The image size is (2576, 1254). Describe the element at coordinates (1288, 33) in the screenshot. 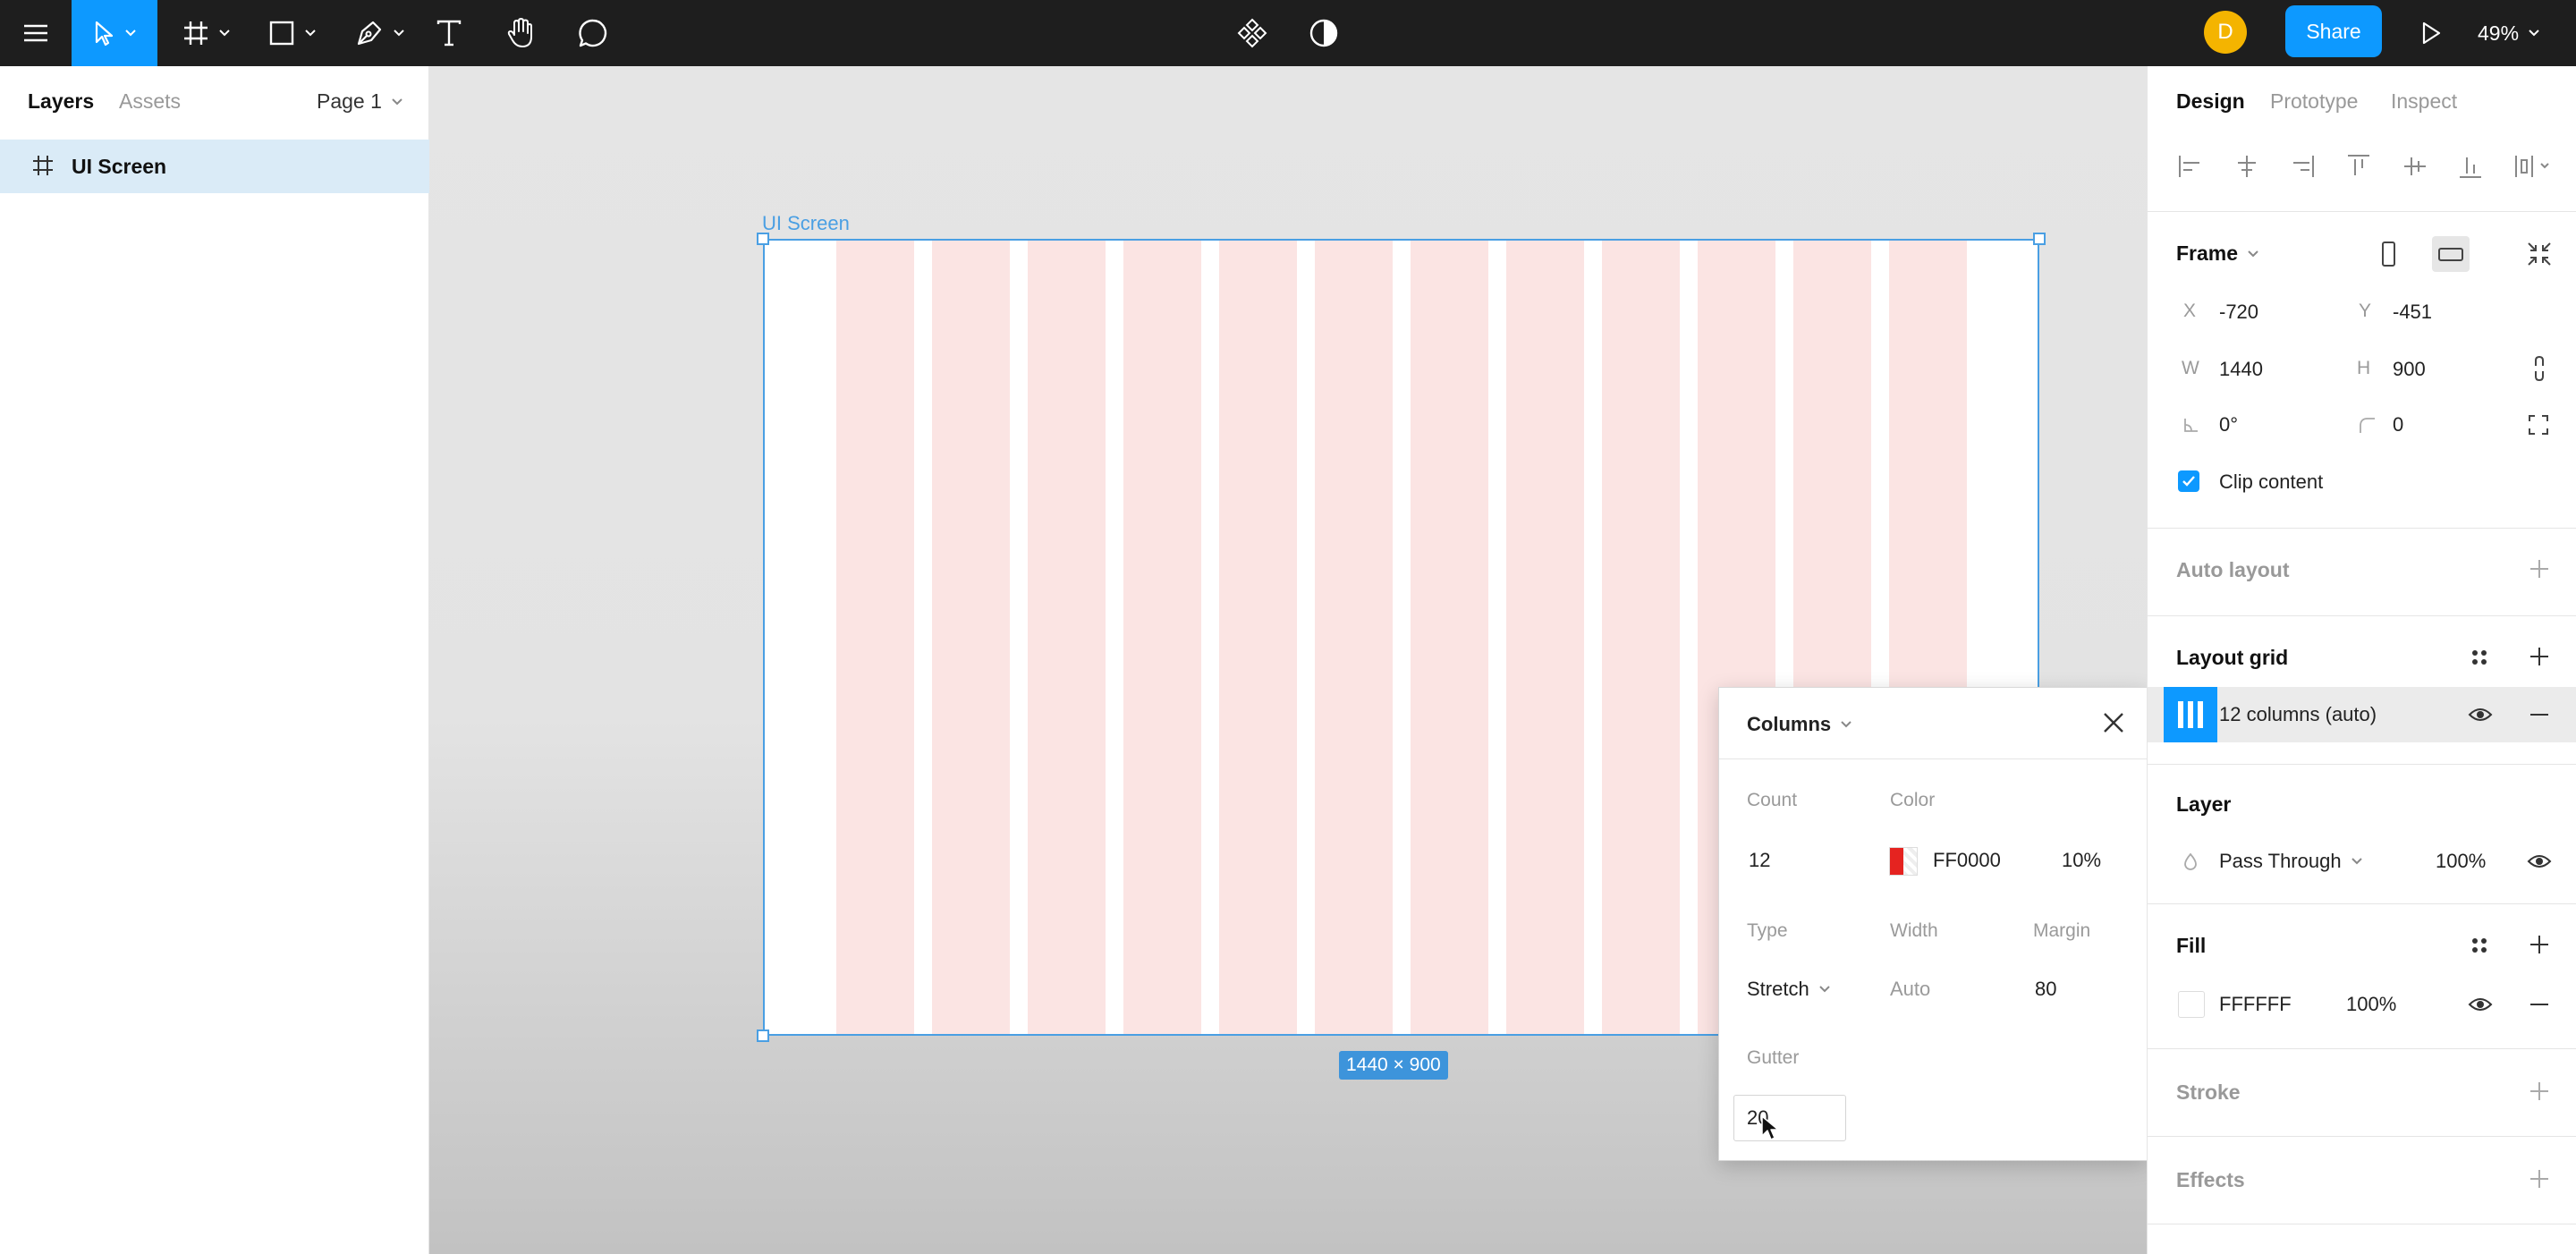

I see `toolbar: D Share 49%` at that location.